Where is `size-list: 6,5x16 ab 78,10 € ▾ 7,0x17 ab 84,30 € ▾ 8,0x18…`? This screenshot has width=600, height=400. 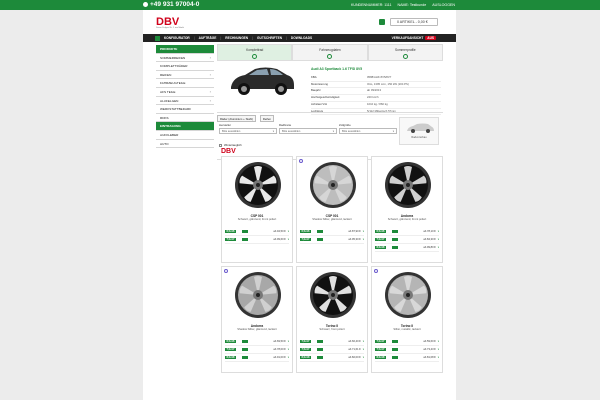
size-list: 6,5x16 ab 78,10 € ▾ 7,0x17 ab 84,30 € ▾ 8,0x18… is located at coordinates (407, 240).